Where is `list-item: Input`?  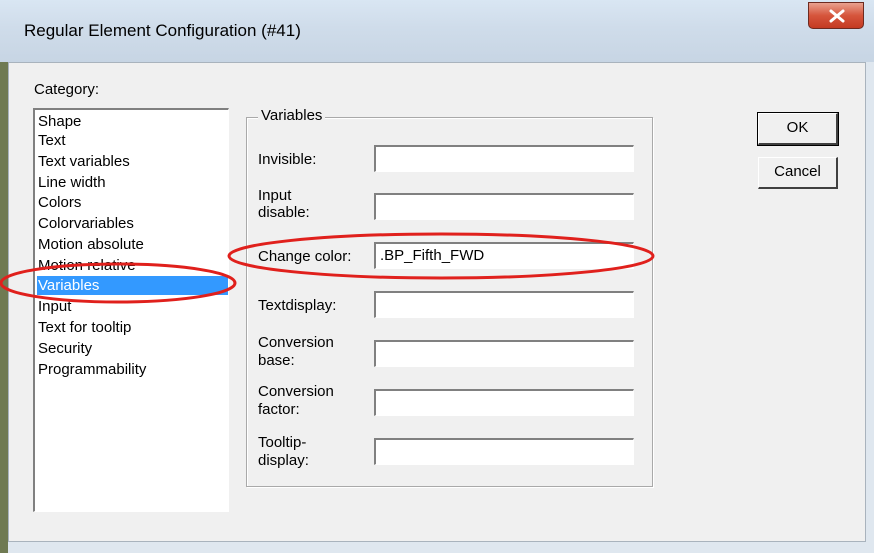
list-item: Input is located at coordinates (132, 306).